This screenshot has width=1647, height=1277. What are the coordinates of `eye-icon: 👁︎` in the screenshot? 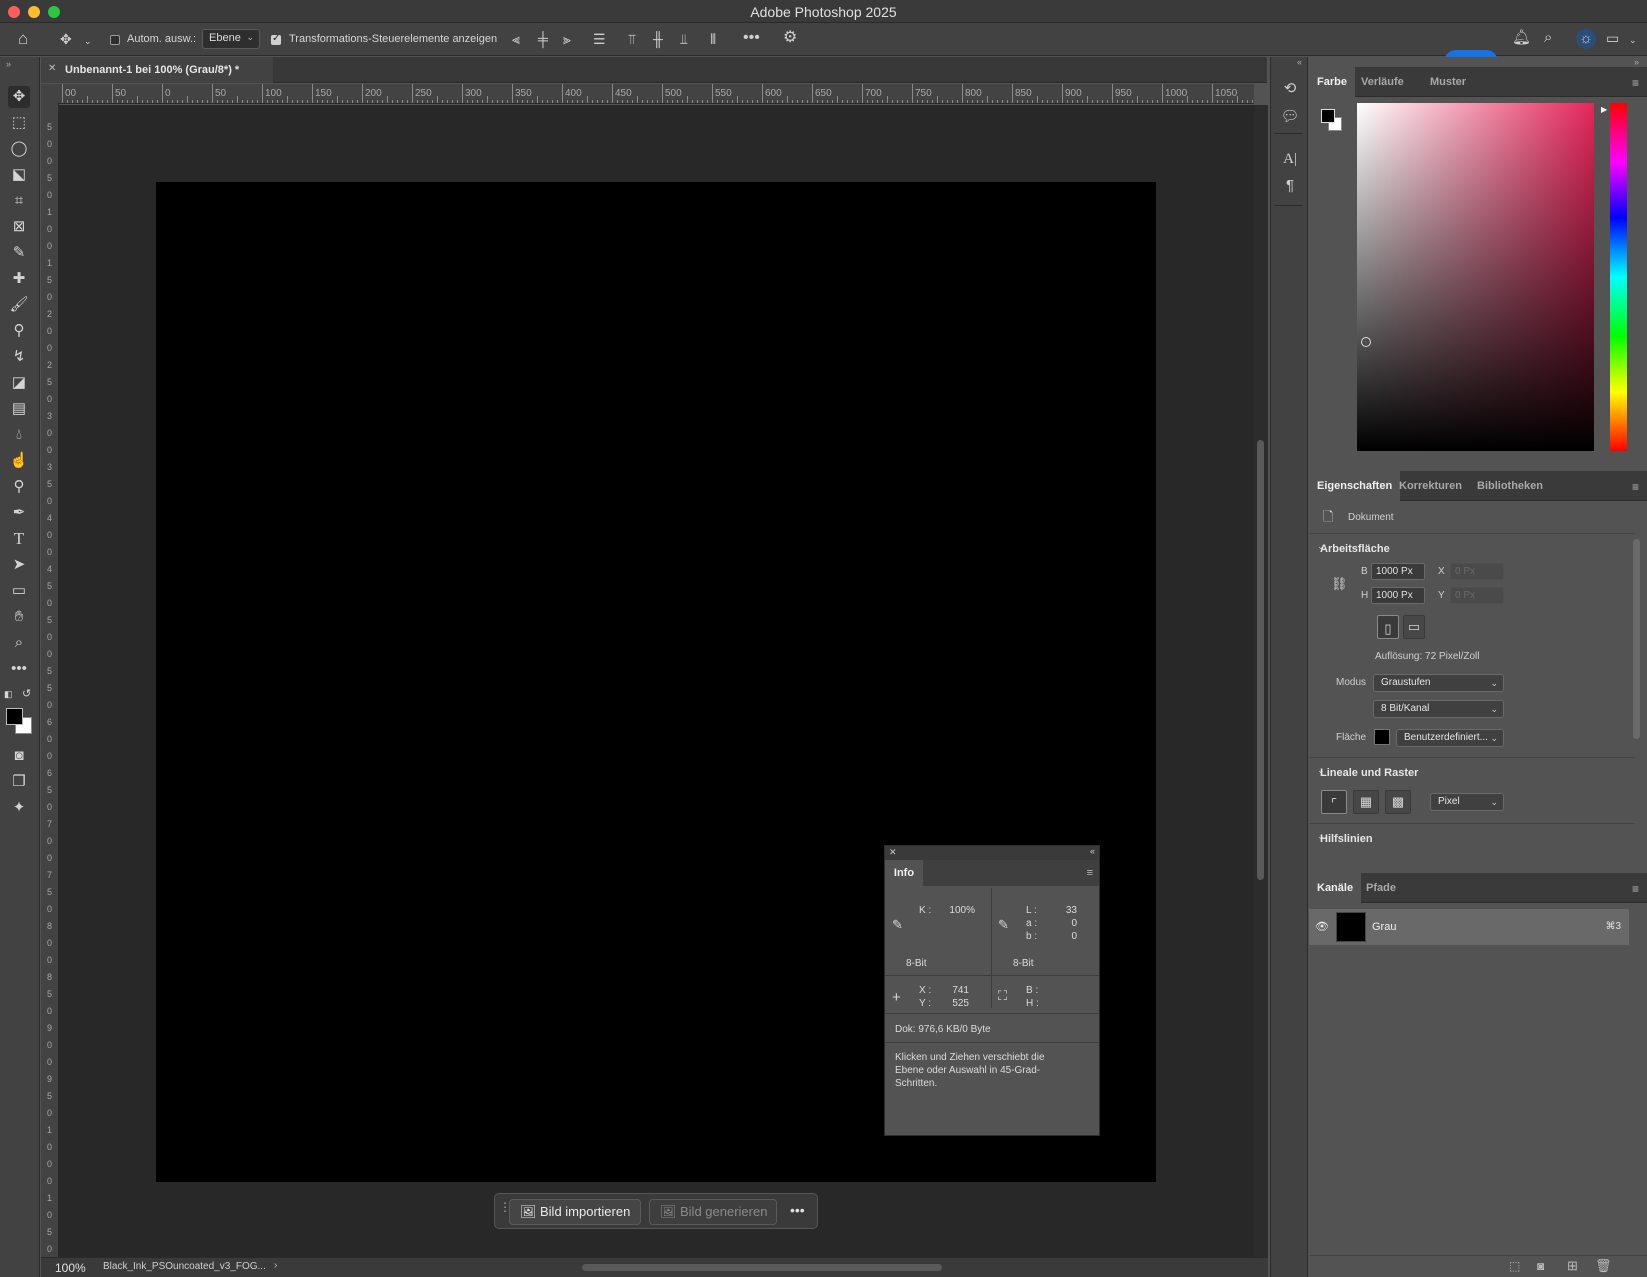 It's located at (1322, 926).